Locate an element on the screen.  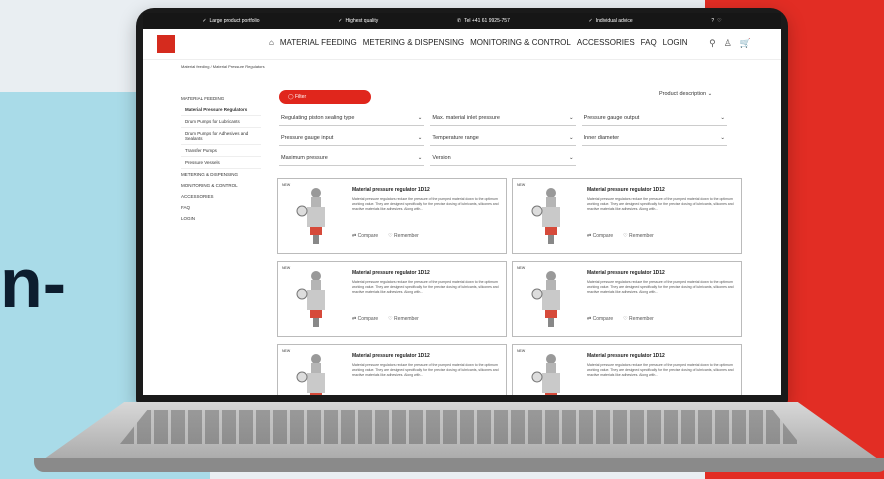
filter-label: Inner diameter is located at coordinates (601, 138).